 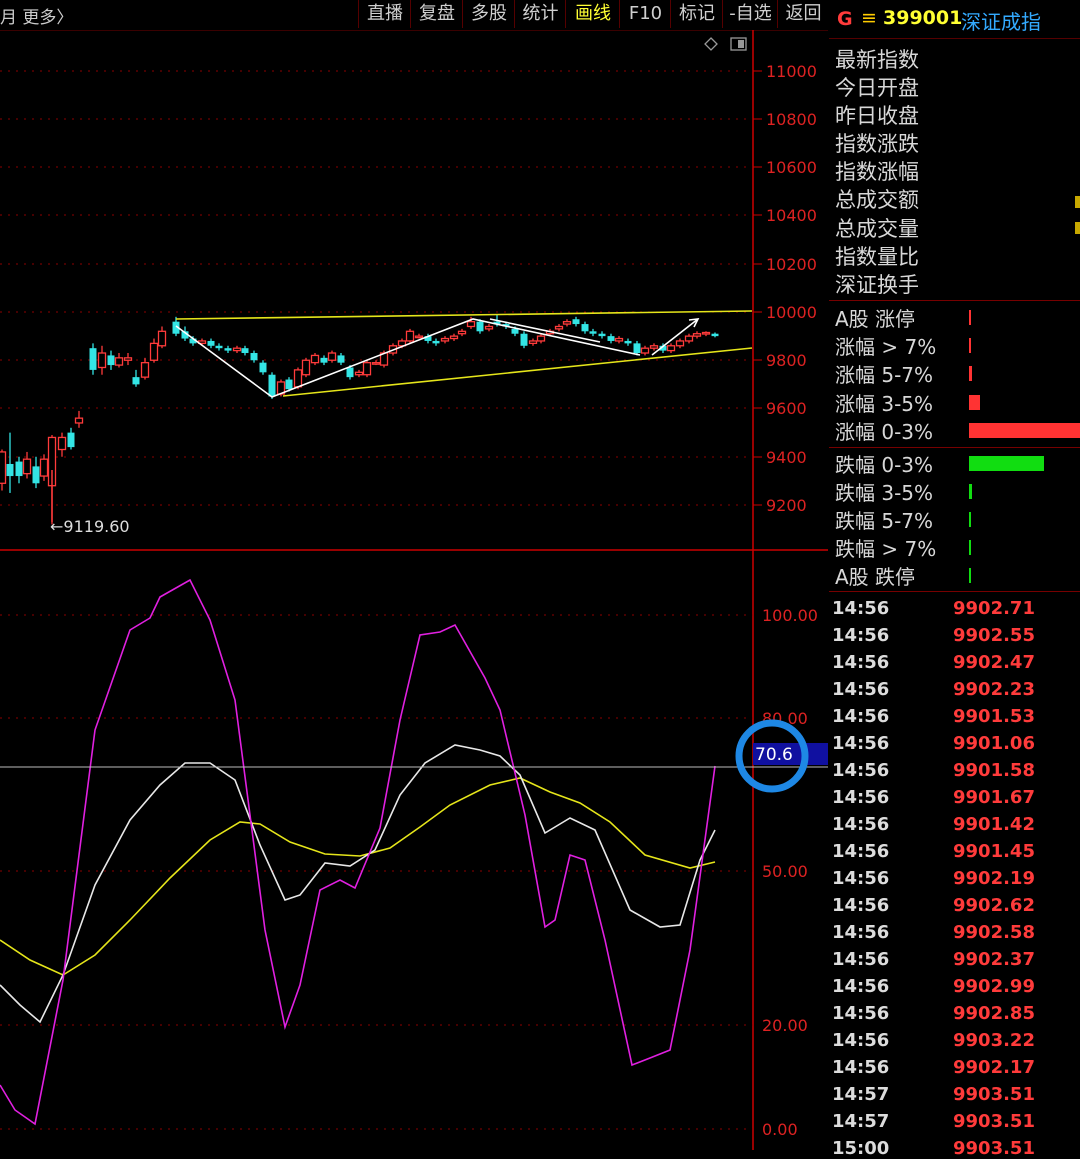 What do you see at coordinates (384, 14) in the screenshot?
I see `toolbar-button-0: 直播` at bounding box center [384, 14].